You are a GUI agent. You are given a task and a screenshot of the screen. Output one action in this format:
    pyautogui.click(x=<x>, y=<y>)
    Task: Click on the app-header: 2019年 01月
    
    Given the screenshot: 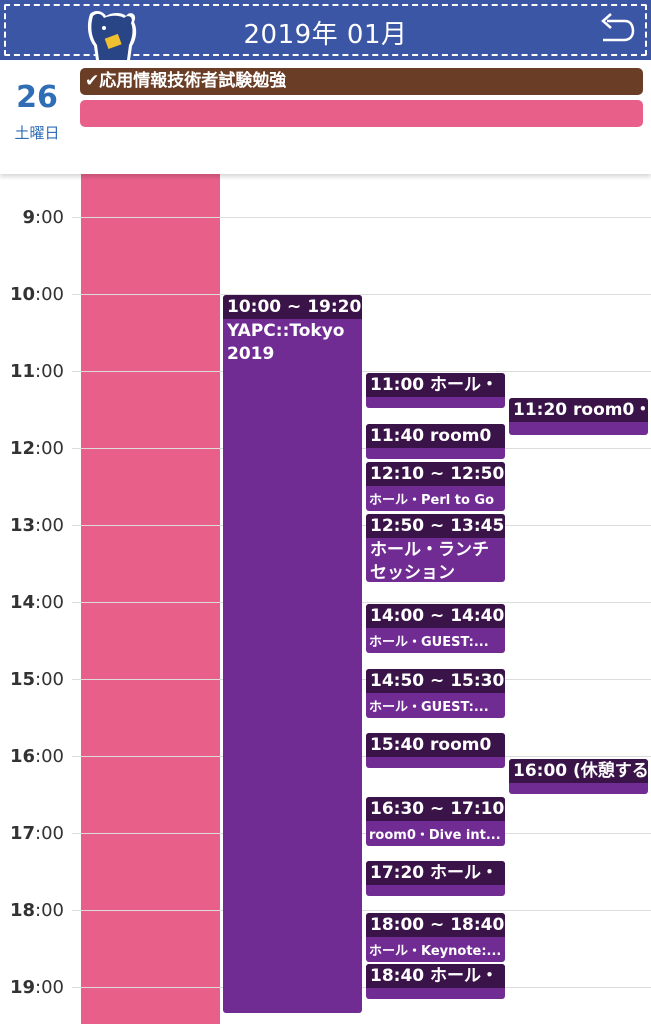 What is the action you would take?
    pyautogui.click(x=325, y=30)
    